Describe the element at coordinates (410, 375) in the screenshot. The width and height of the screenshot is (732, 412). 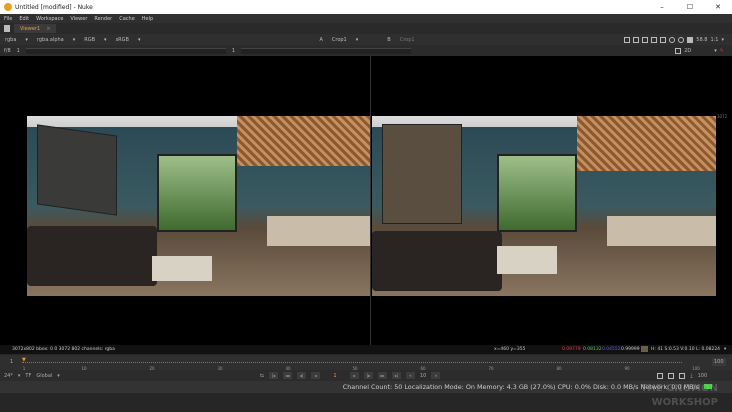
I see `step-back-button: «` at that location.